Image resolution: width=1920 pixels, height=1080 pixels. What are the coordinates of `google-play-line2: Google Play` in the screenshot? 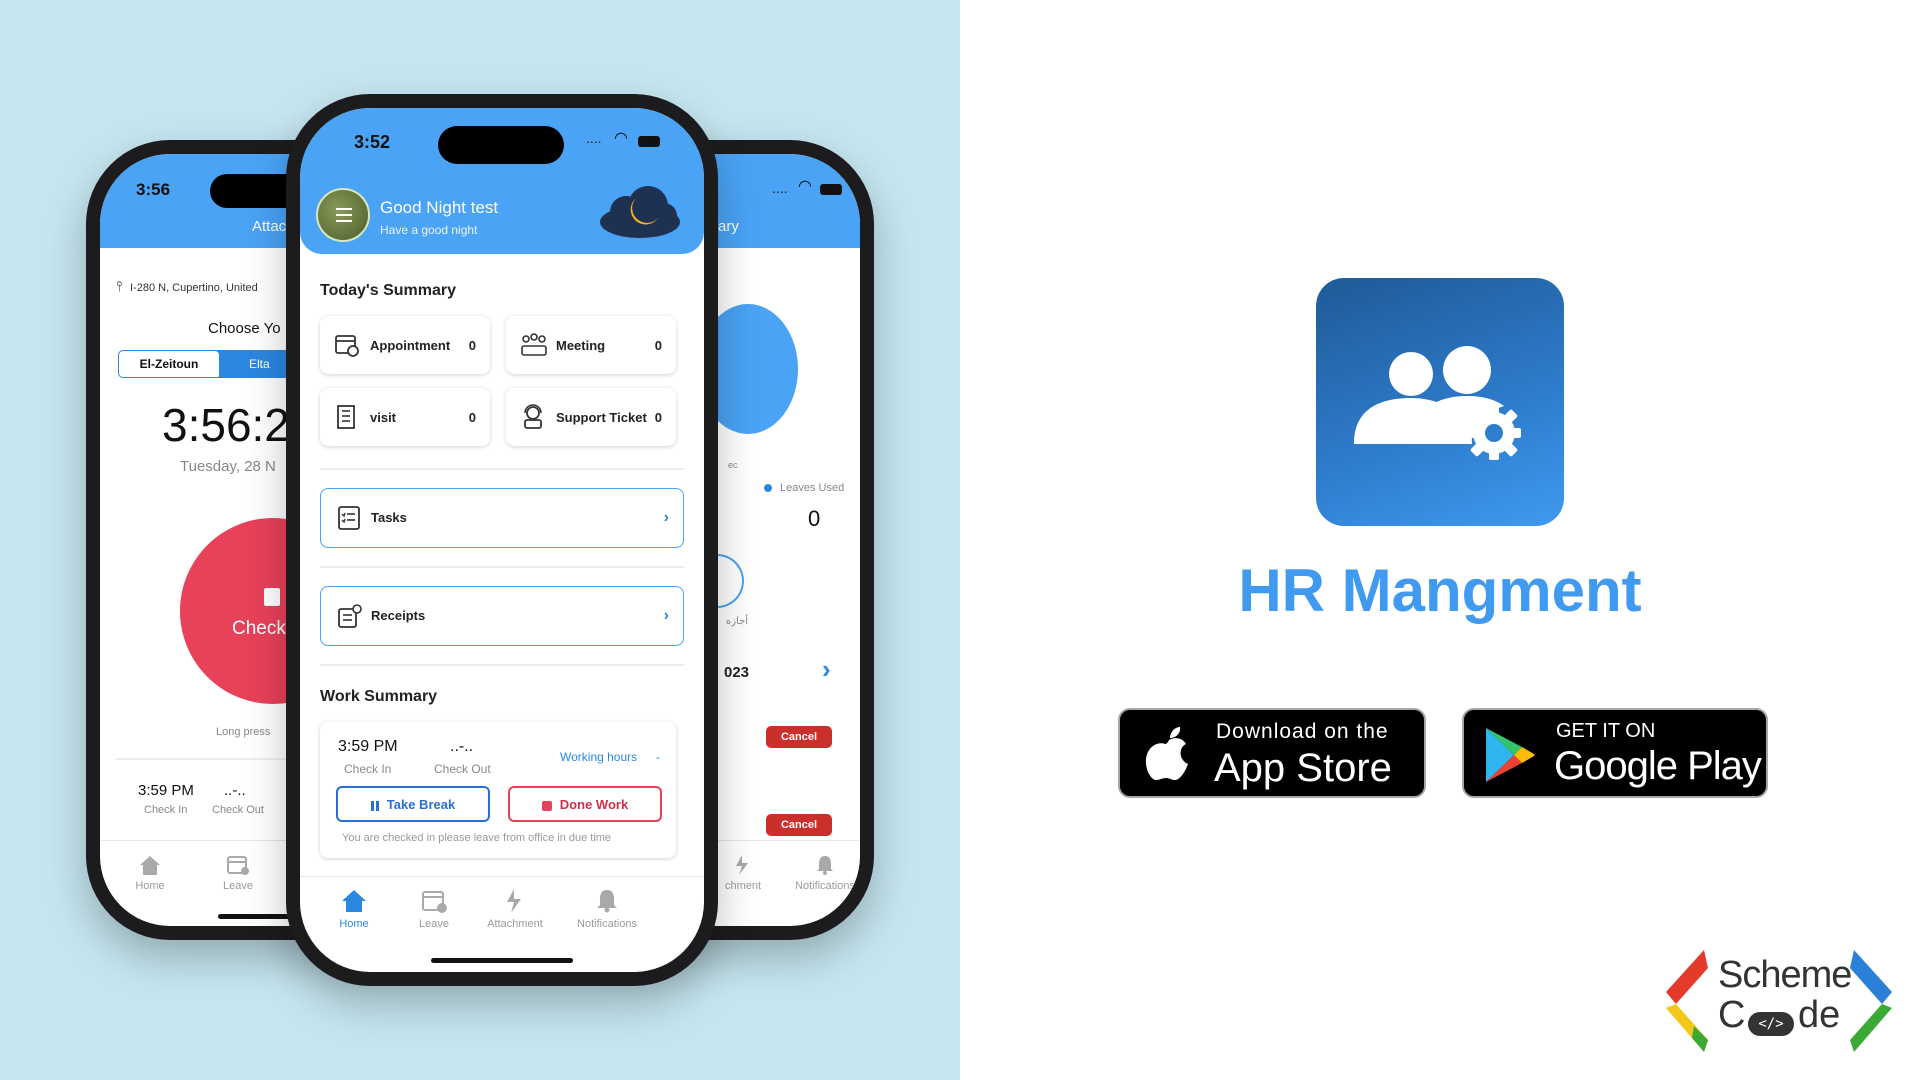 It's located at (1658, 766).